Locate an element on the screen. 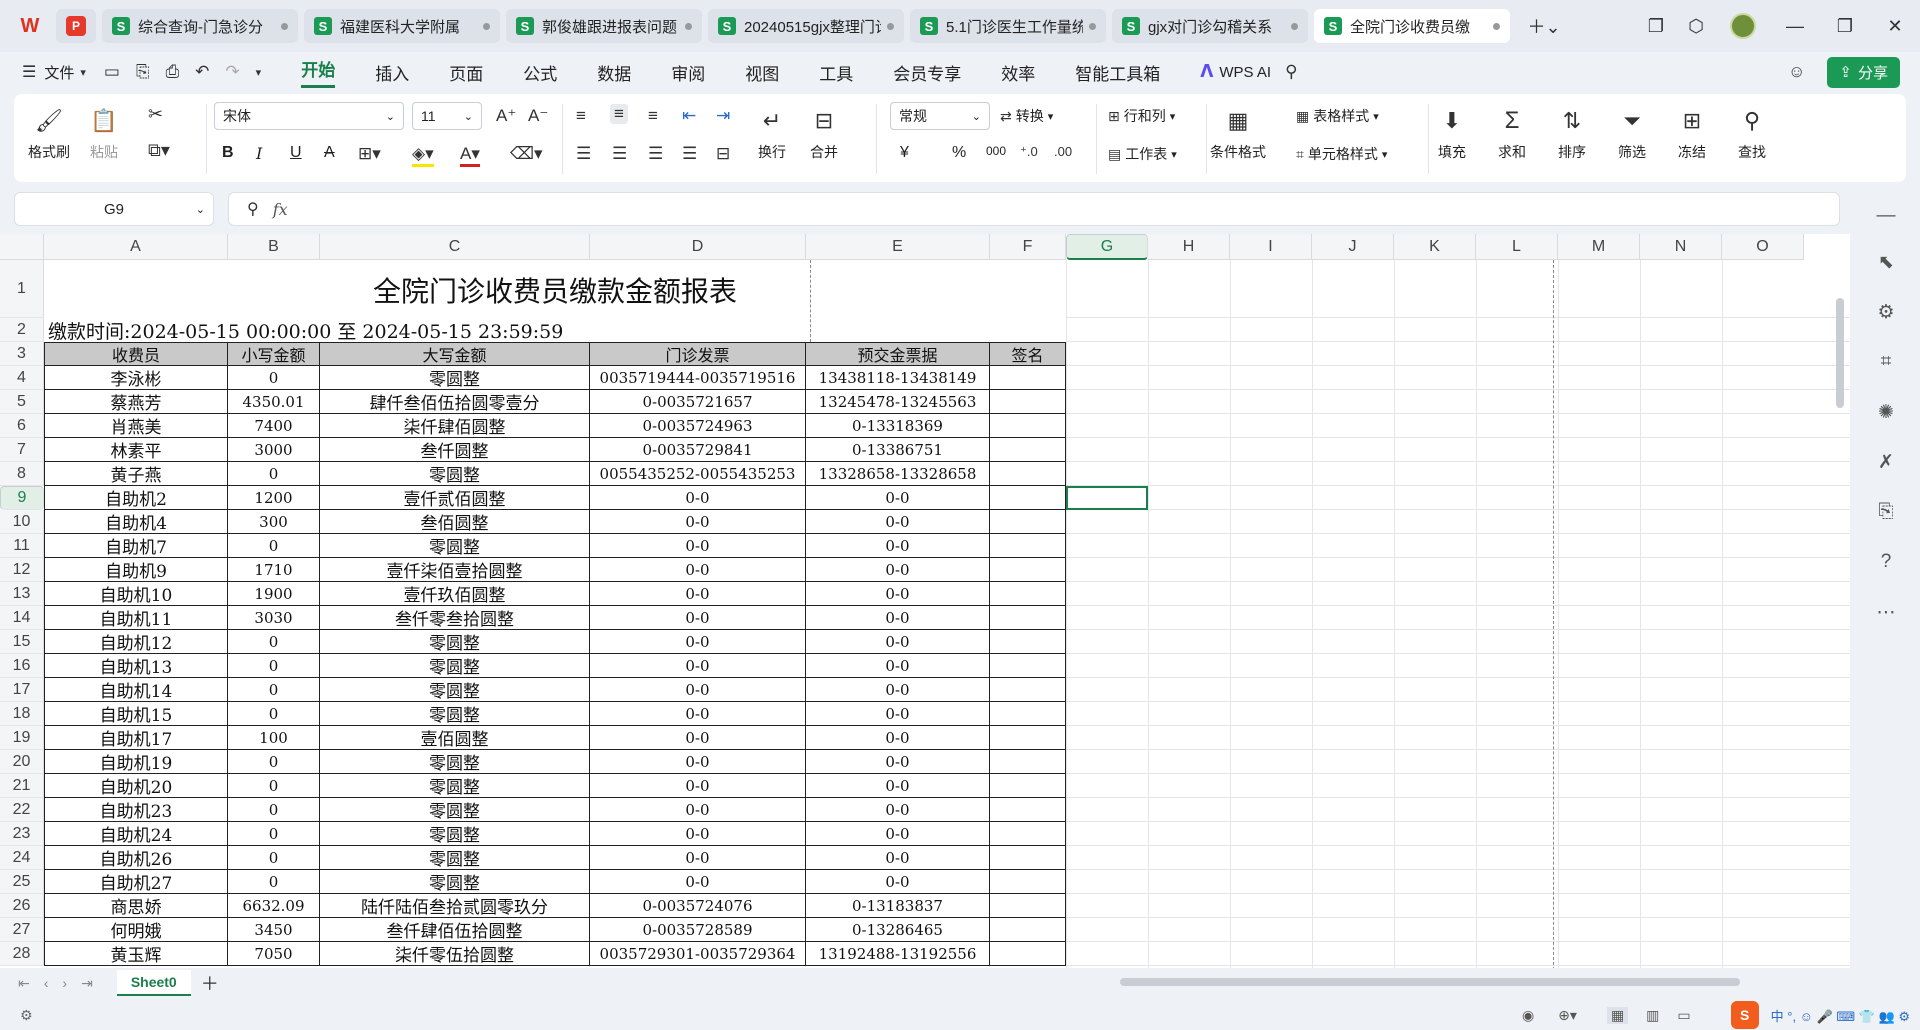 This screenshot has width=1920, height=1030. paste-button: 📋 粘贴 is located at coordinates (104, 134).